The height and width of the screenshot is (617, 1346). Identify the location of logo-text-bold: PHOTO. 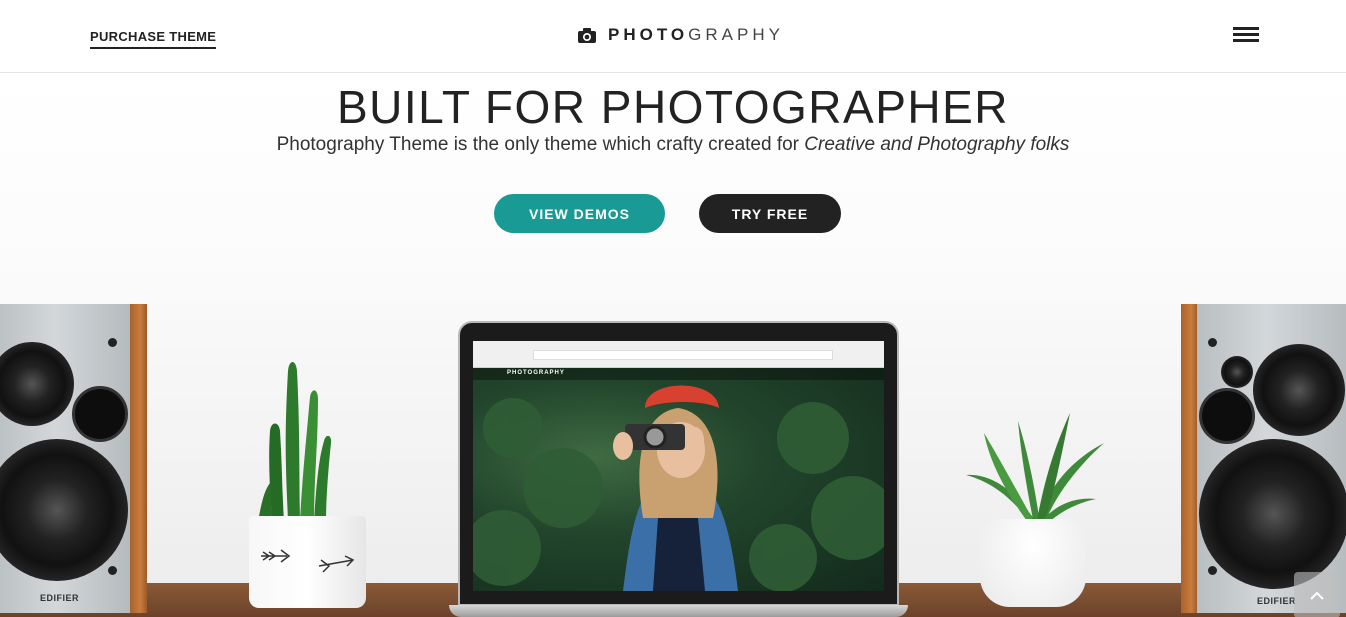
(648, 34).